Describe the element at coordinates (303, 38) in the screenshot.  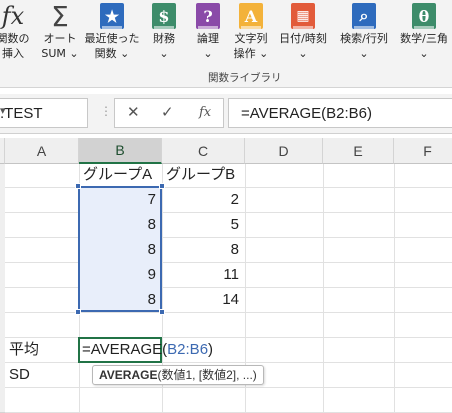
I see `datetime-label-1: 日付/時刻` at that location.